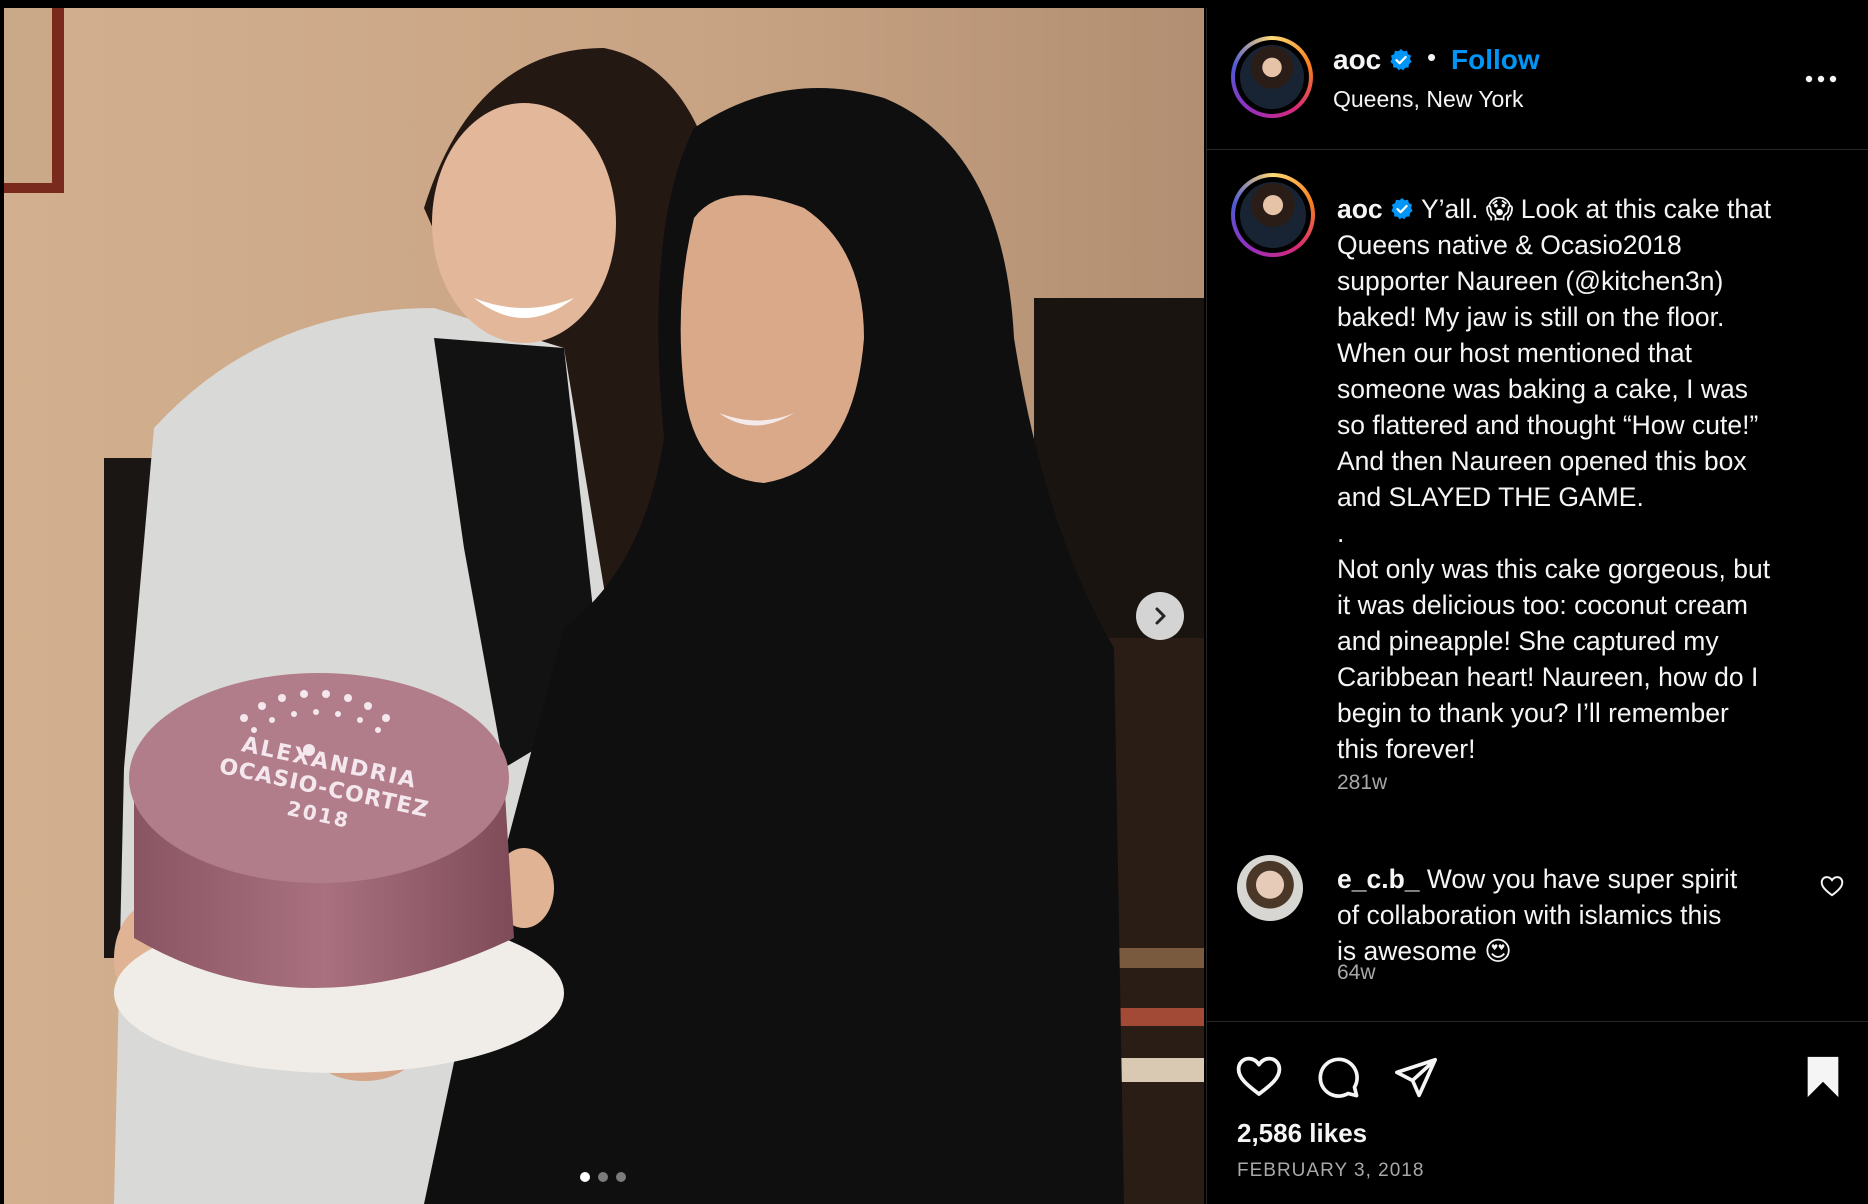  Describe the element at coordinates (1424, 951) in the screenshot. I see `comment-line: is awesome 😍` at that location.